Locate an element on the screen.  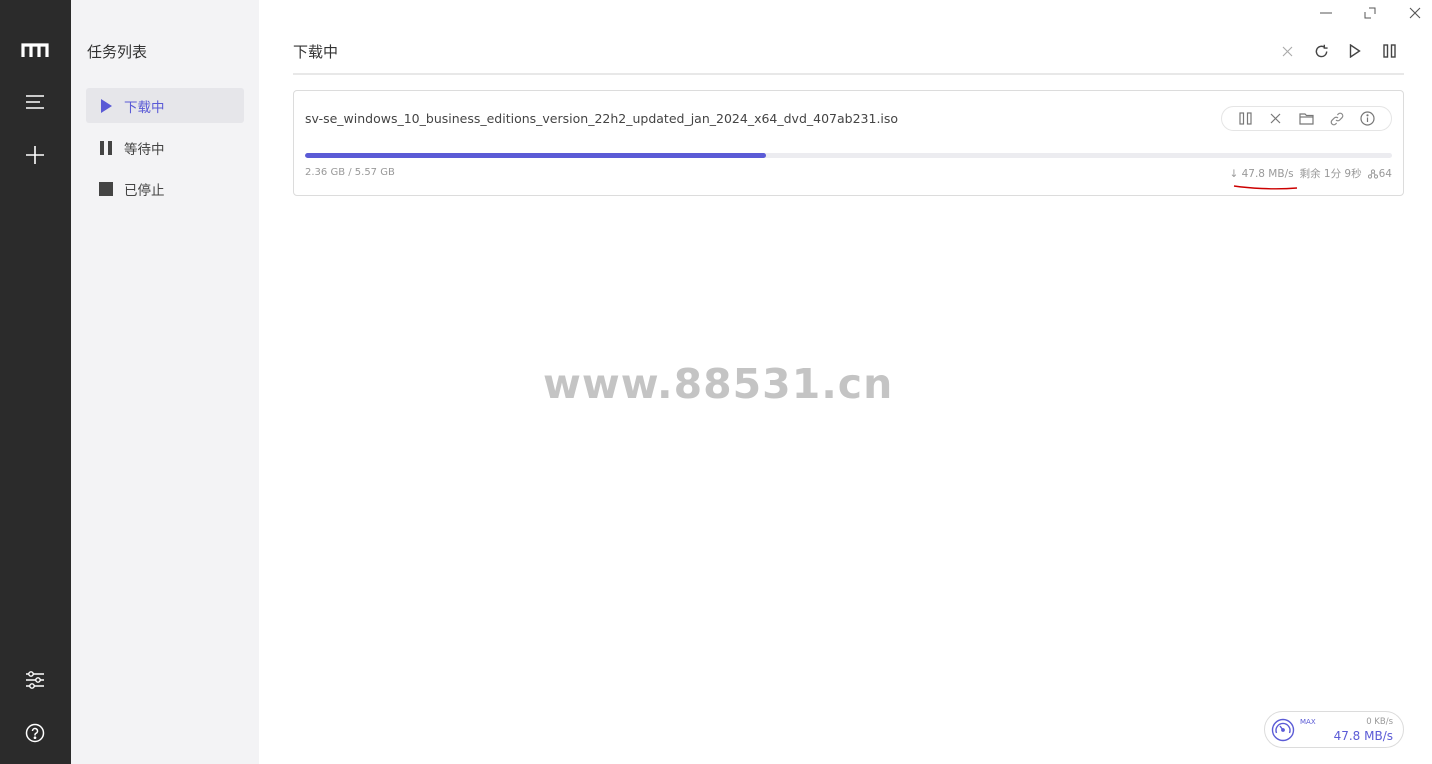
folder-icon is located at coordinates (1306, 119).